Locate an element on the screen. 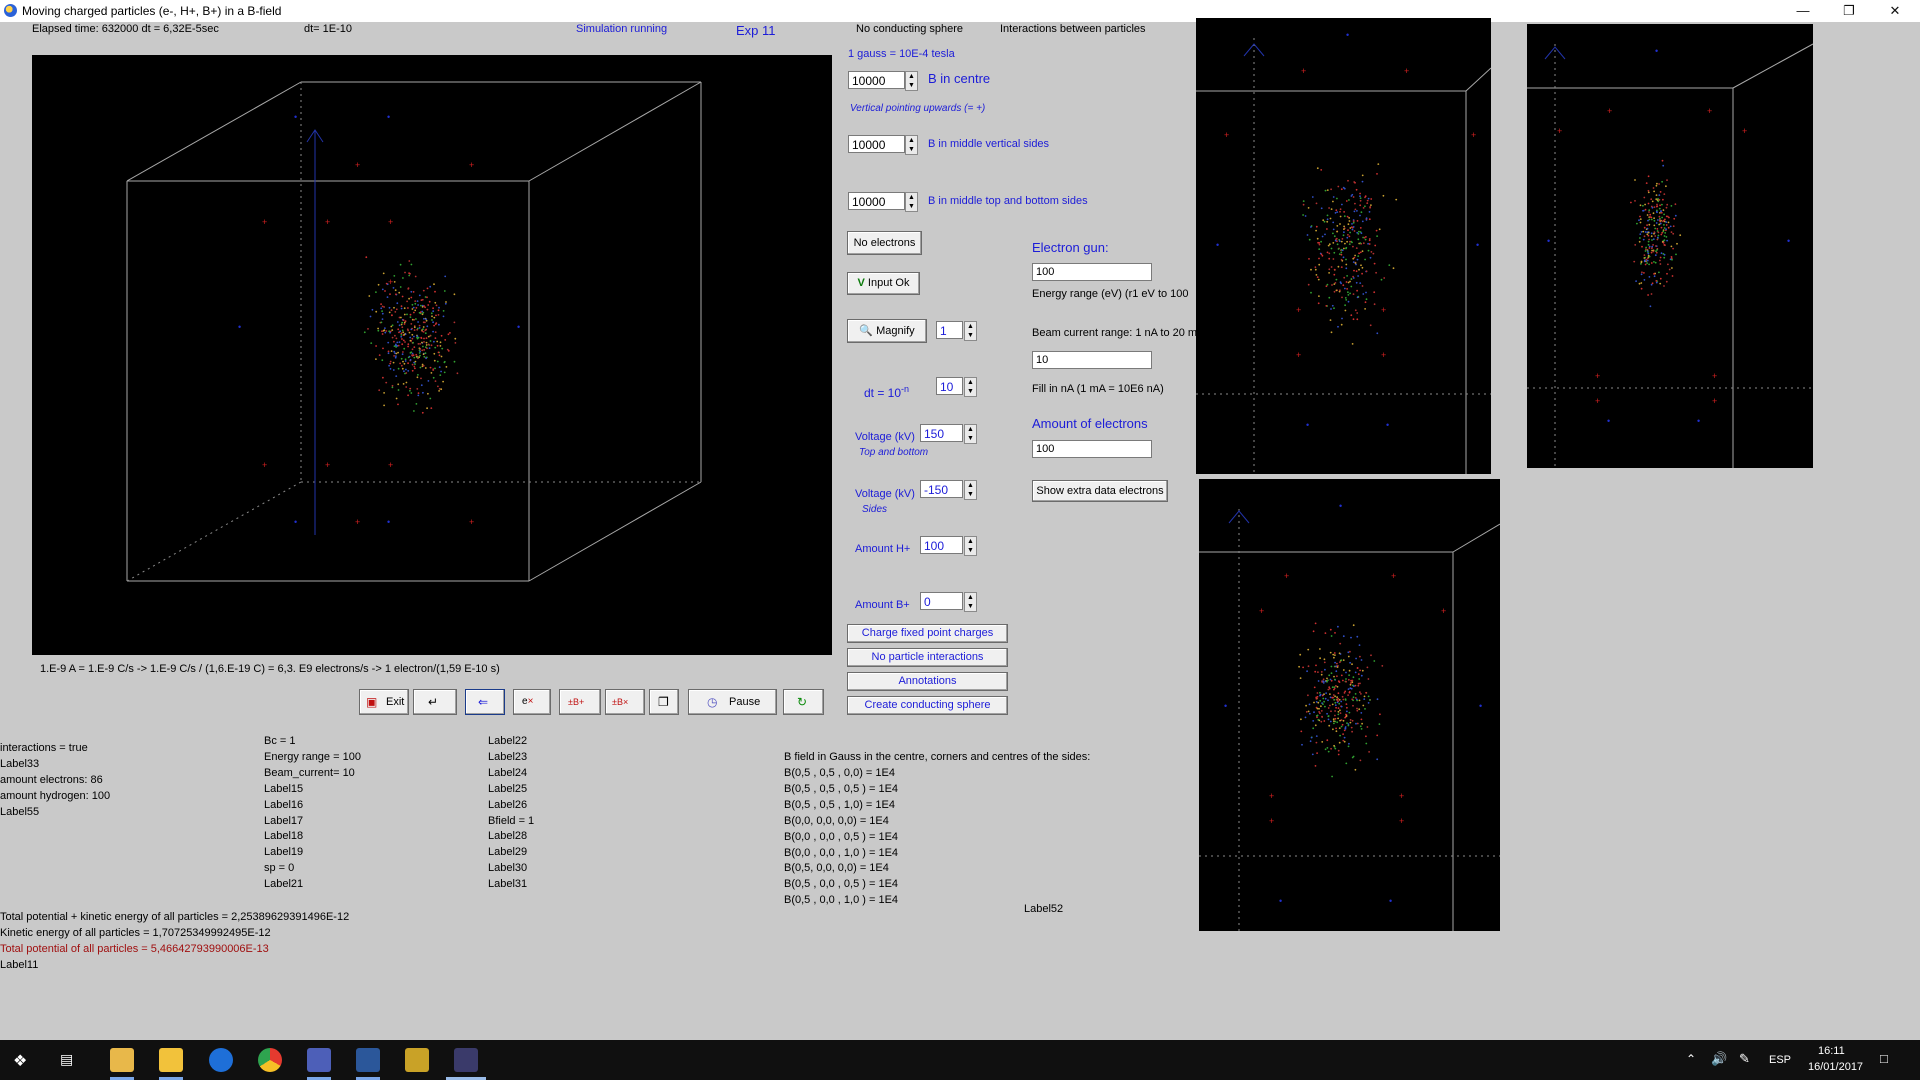 Image resolution: width=1920 pixels, height=1080 pixels. pen-icon: ✎ is located at coordinates (1744, 1059).